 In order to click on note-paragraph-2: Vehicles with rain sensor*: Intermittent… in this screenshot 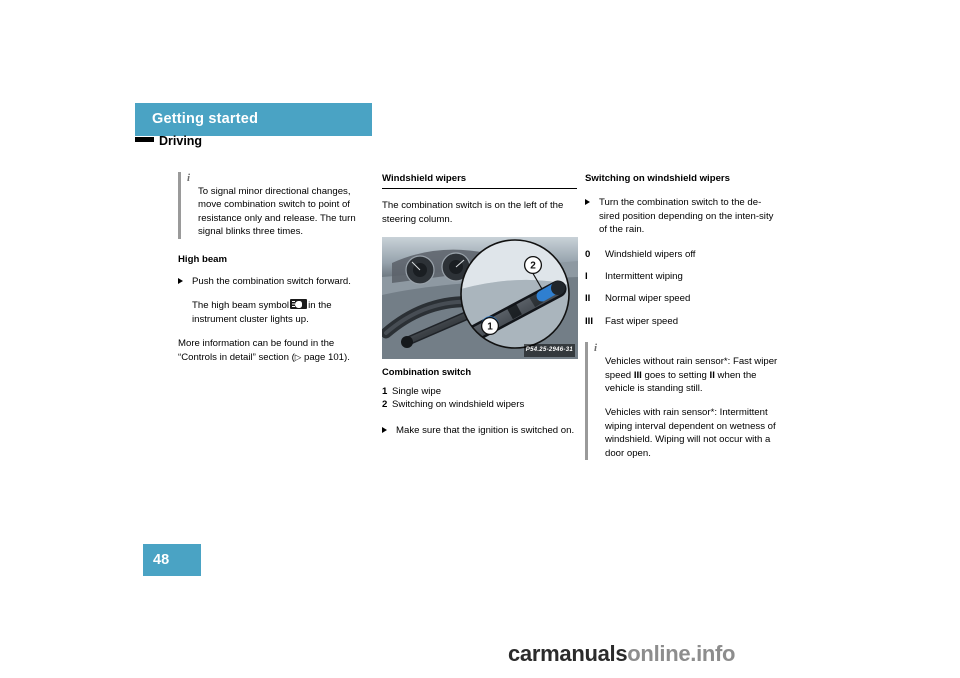, I will do `click(692, 433)`.